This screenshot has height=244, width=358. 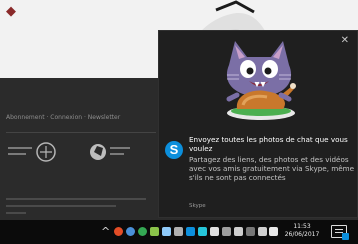 What do you see at coordinates (11, 11) in the screenshot?
I see `site-logo: ◆` at bounding box center [11, 11].